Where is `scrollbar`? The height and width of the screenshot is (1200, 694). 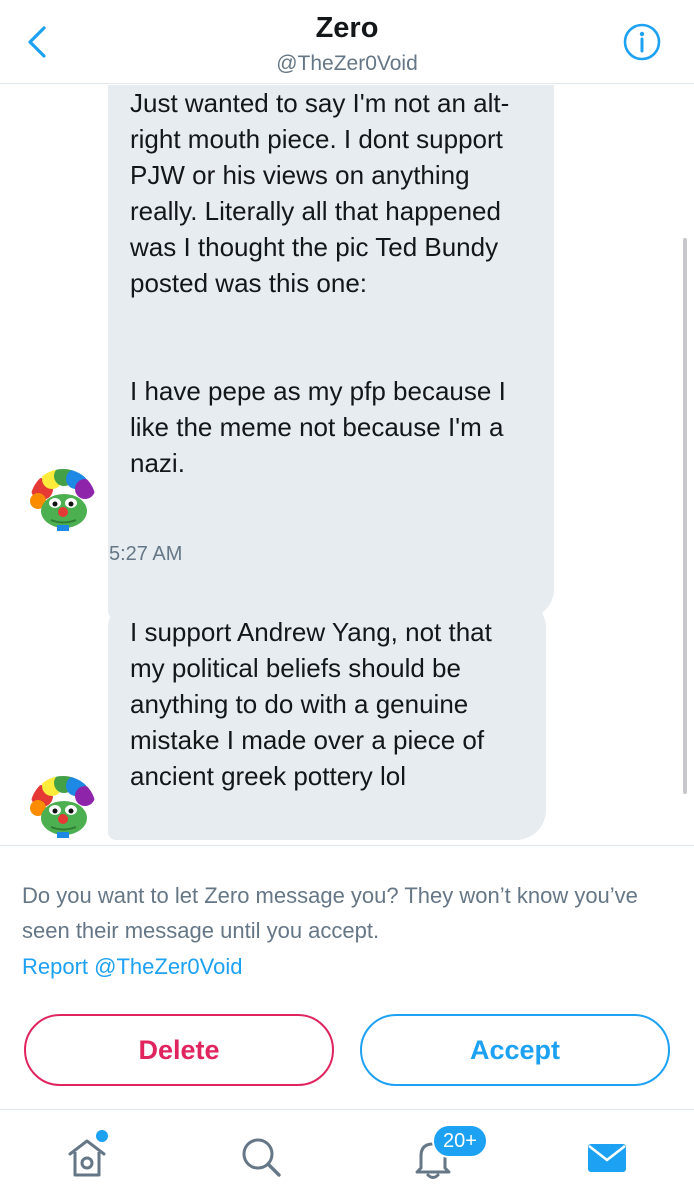
scrollbar is located at coordinates (685, 516).